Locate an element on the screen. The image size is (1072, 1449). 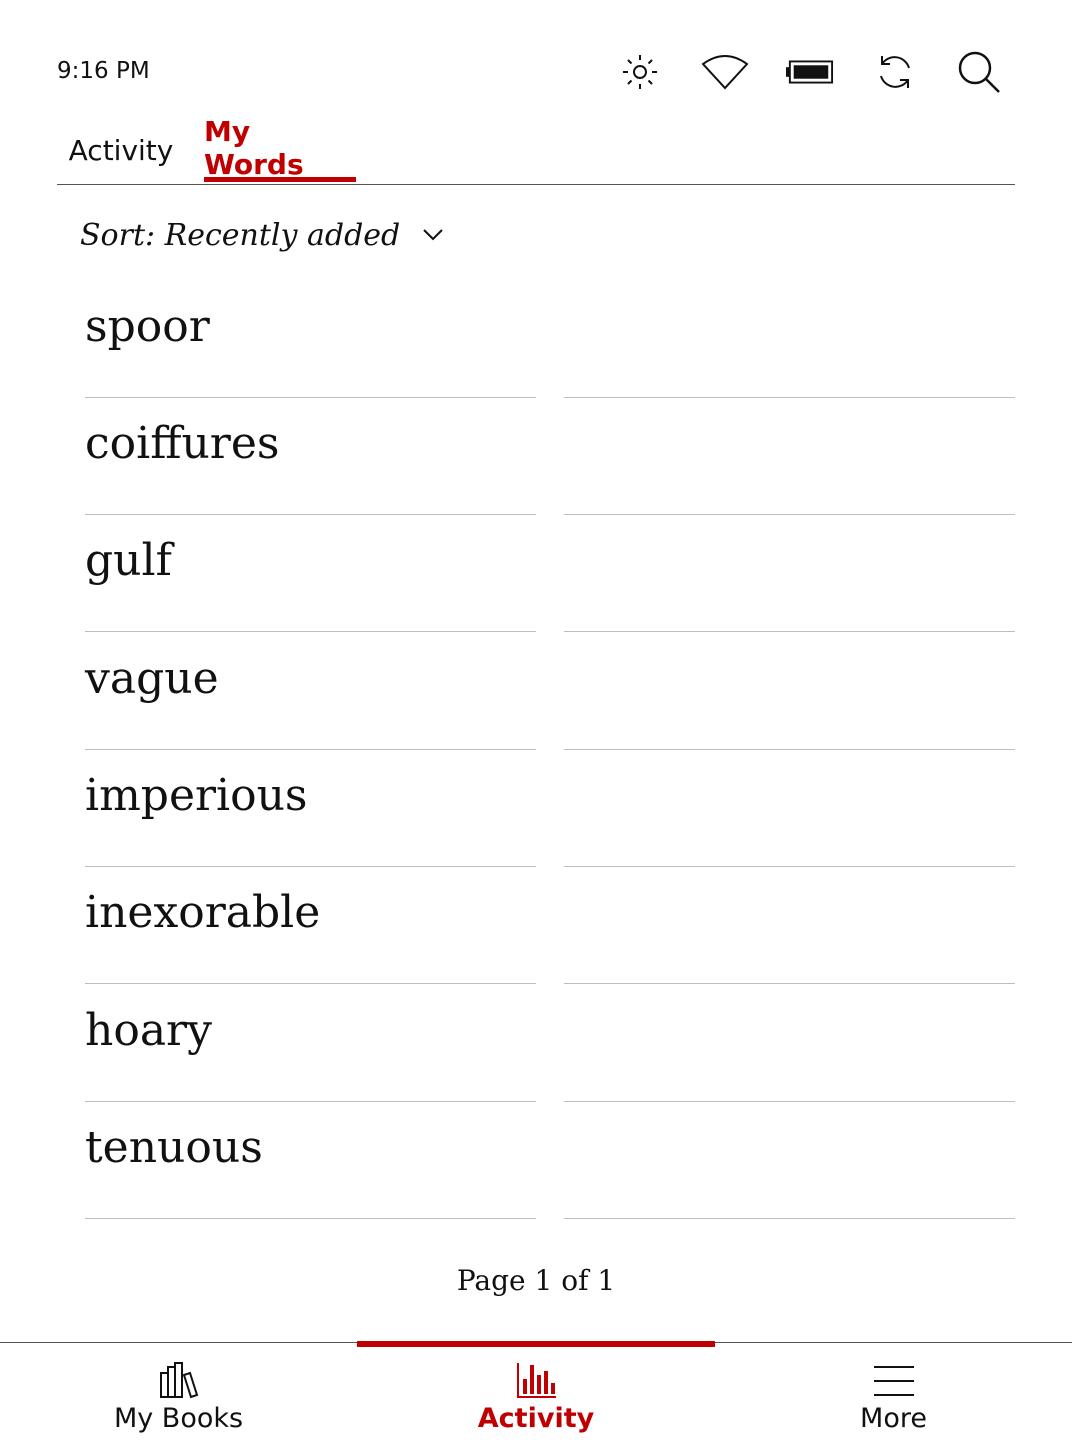
bottom-nav: My Books Activity More is located at coordinates (536, 1395).